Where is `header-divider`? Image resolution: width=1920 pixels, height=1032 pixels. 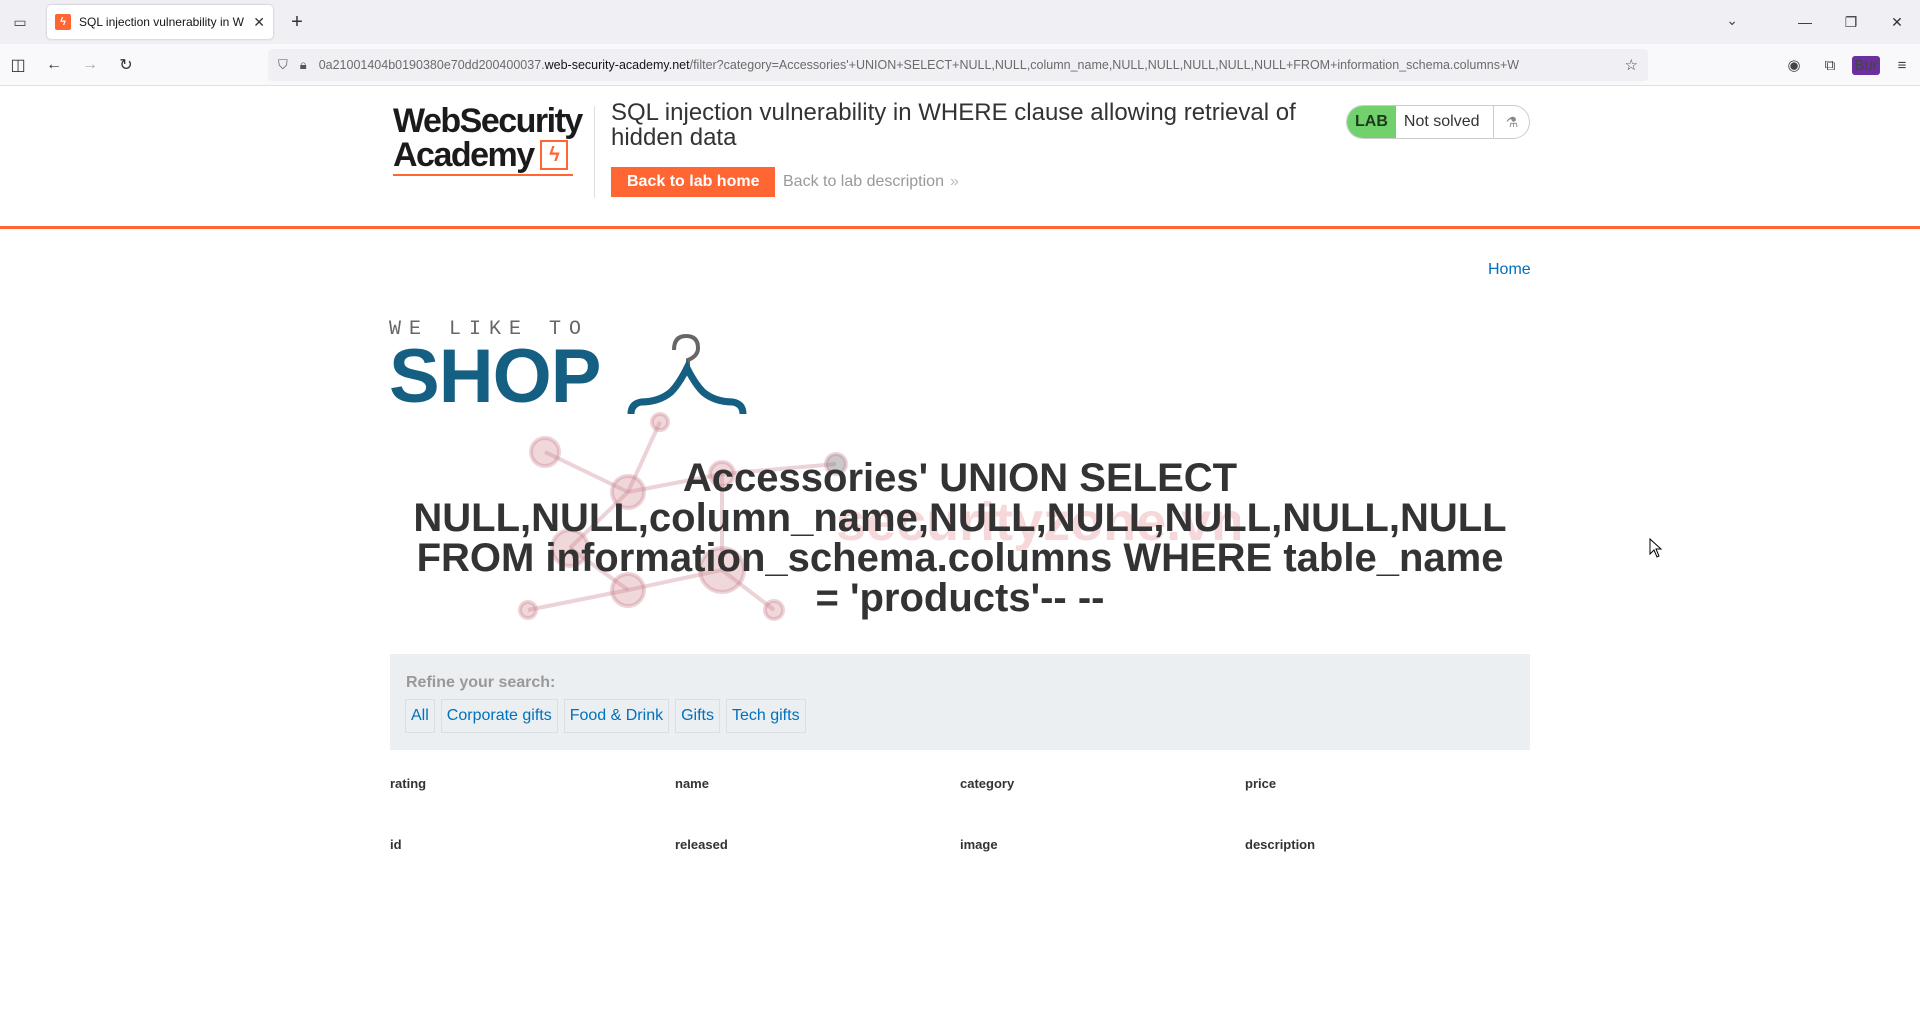 header-divider is located at coordinates (594, 152).